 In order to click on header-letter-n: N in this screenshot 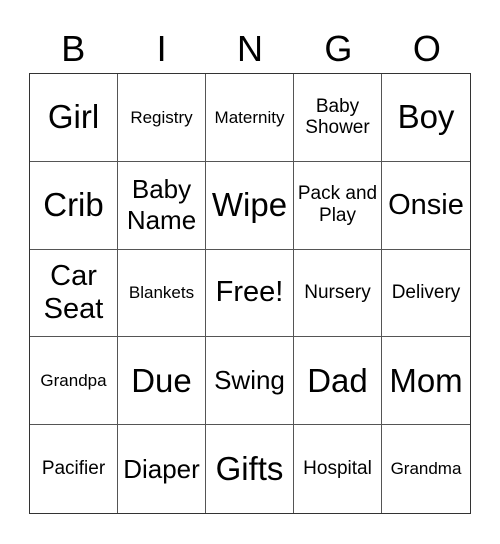, I will do `click(250, 48)`.